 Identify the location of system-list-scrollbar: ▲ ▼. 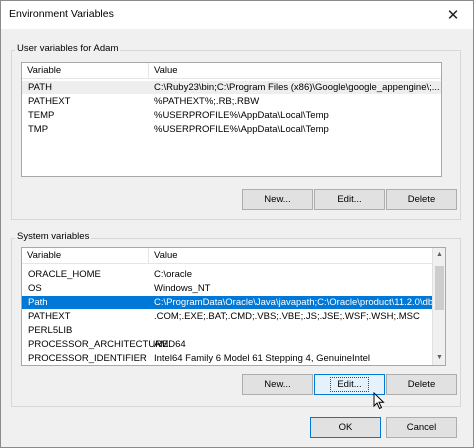
(438, 306).